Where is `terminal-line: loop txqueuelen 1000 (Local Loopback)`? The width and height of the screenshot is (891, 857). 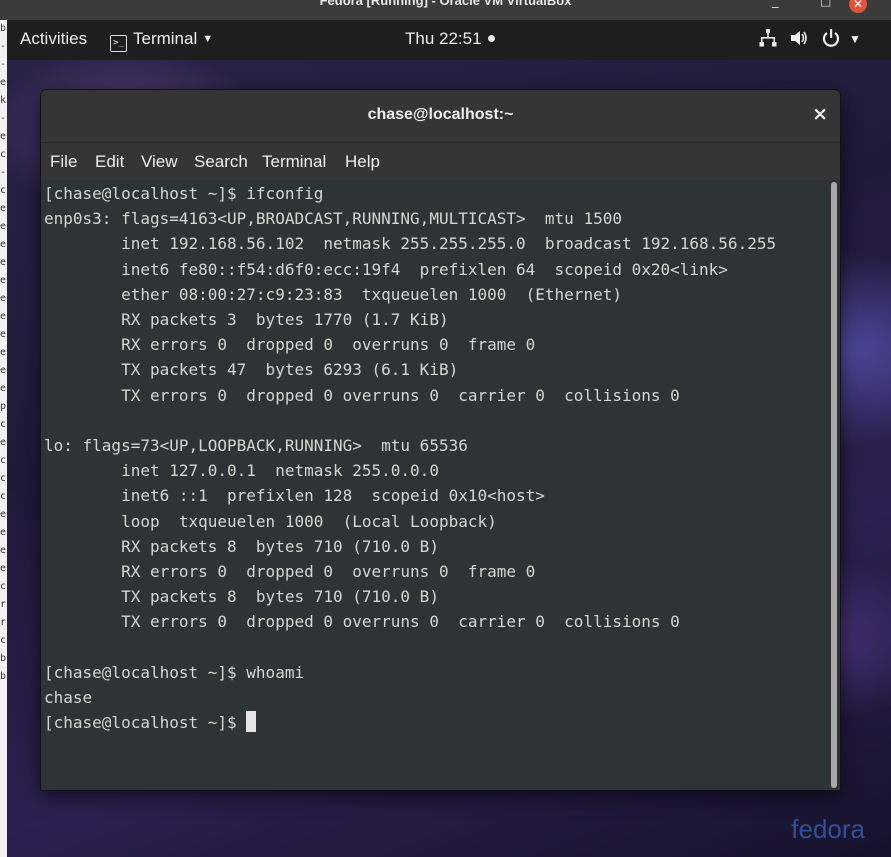
terminal-line: loop txqueuelen 1000 (Local Loopback) is located at coordinates (270, 521).